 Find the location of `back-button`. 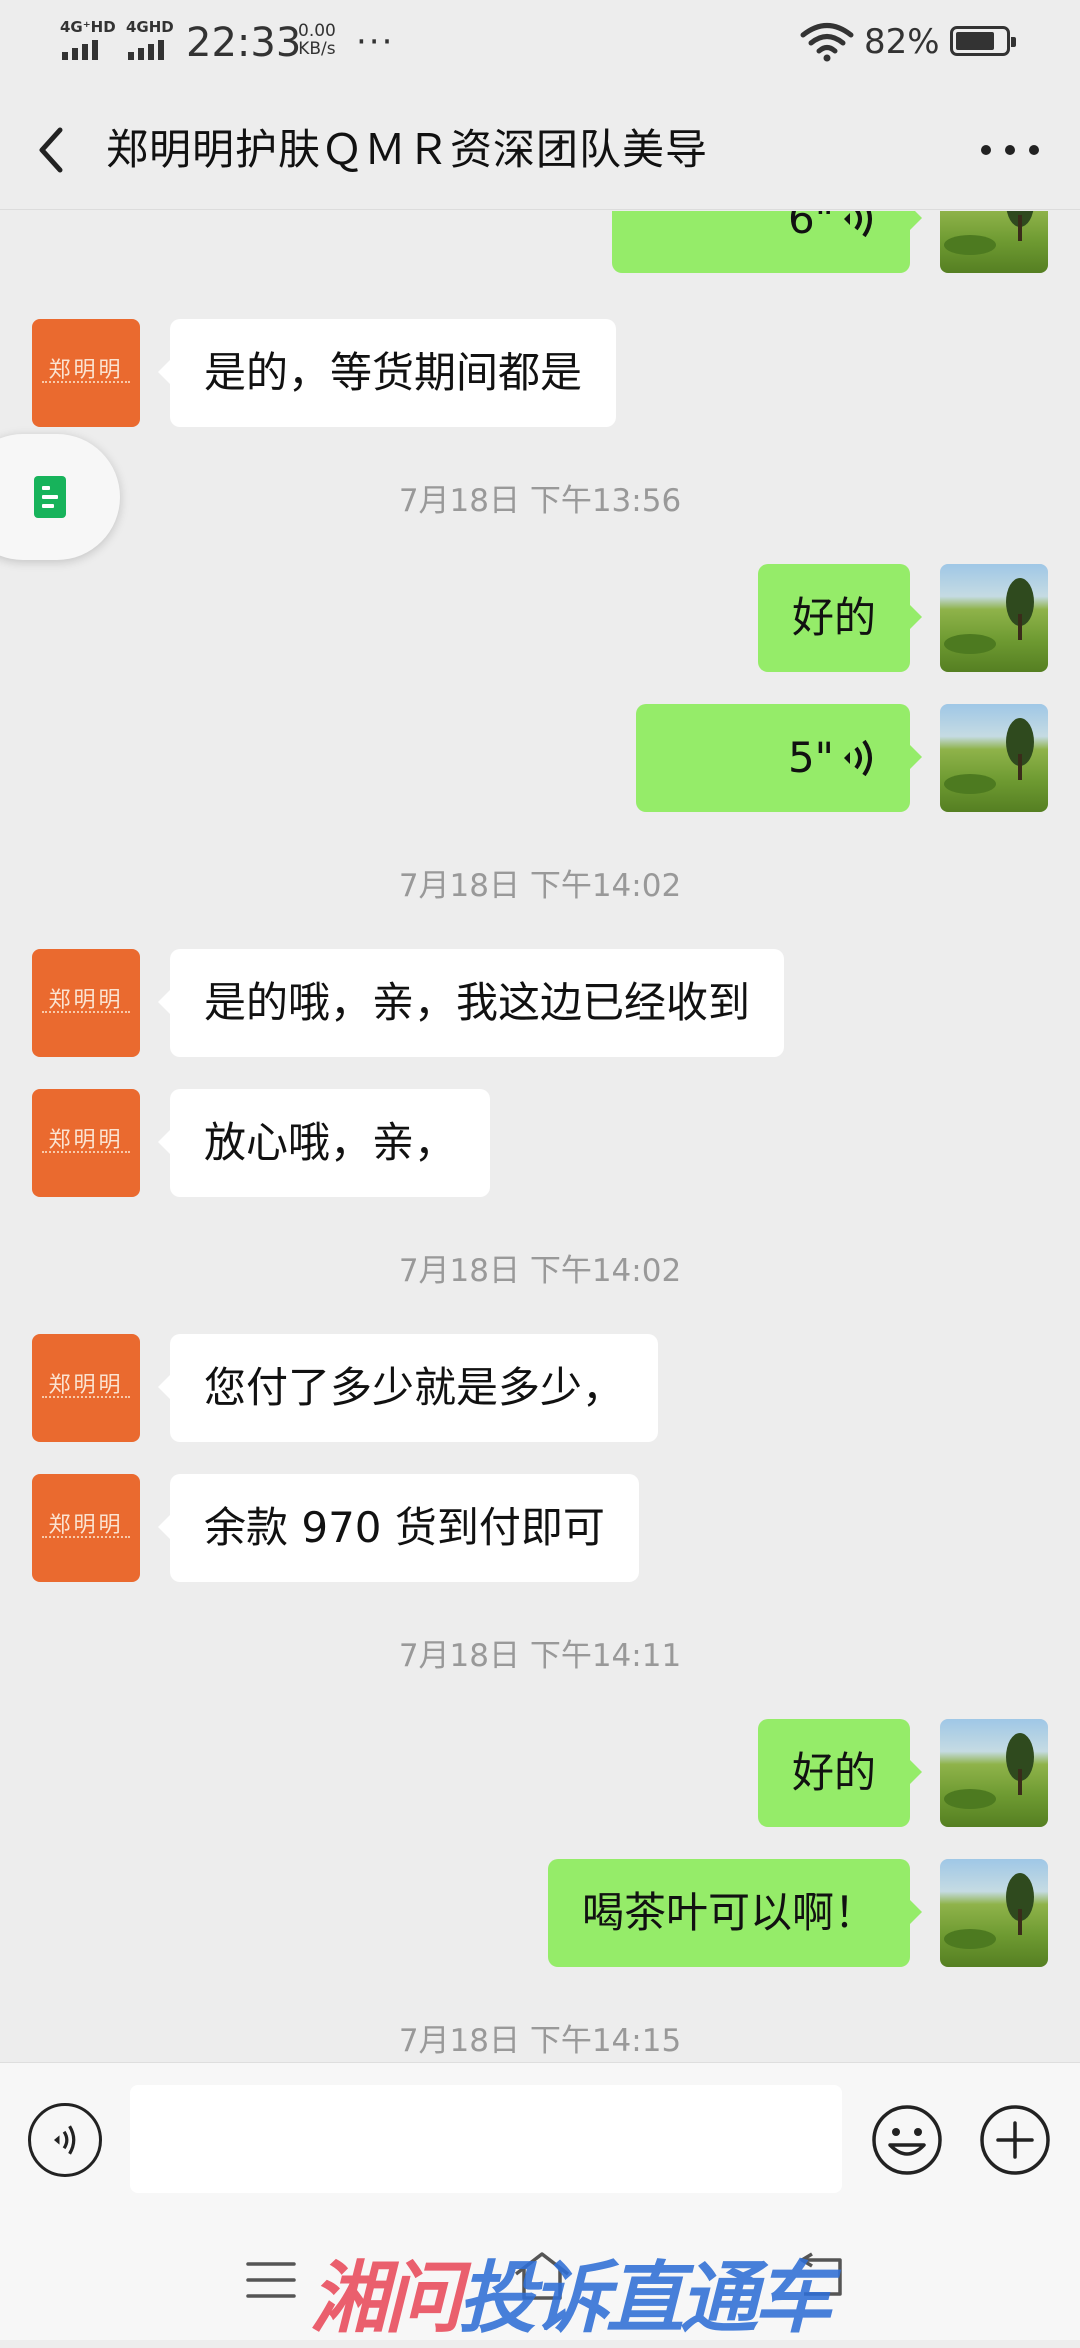

back-button is located at coordinates (53, 150).